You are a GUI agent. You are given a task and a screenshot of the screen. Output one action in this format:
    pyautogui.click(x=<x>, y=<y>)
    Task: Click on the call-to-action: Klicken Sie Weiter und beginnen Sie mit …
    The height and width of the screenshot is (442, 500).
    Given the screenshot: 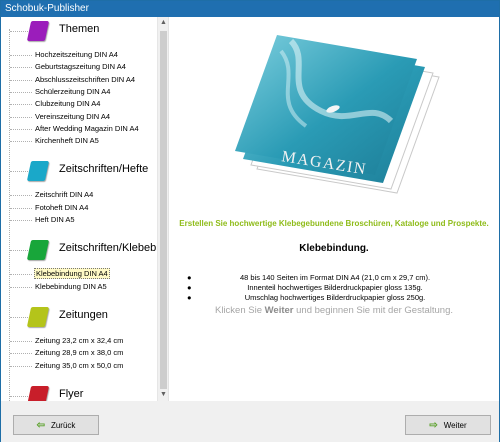 What is the action you would take?
    pyautogui.click(x=333, y=310)
    